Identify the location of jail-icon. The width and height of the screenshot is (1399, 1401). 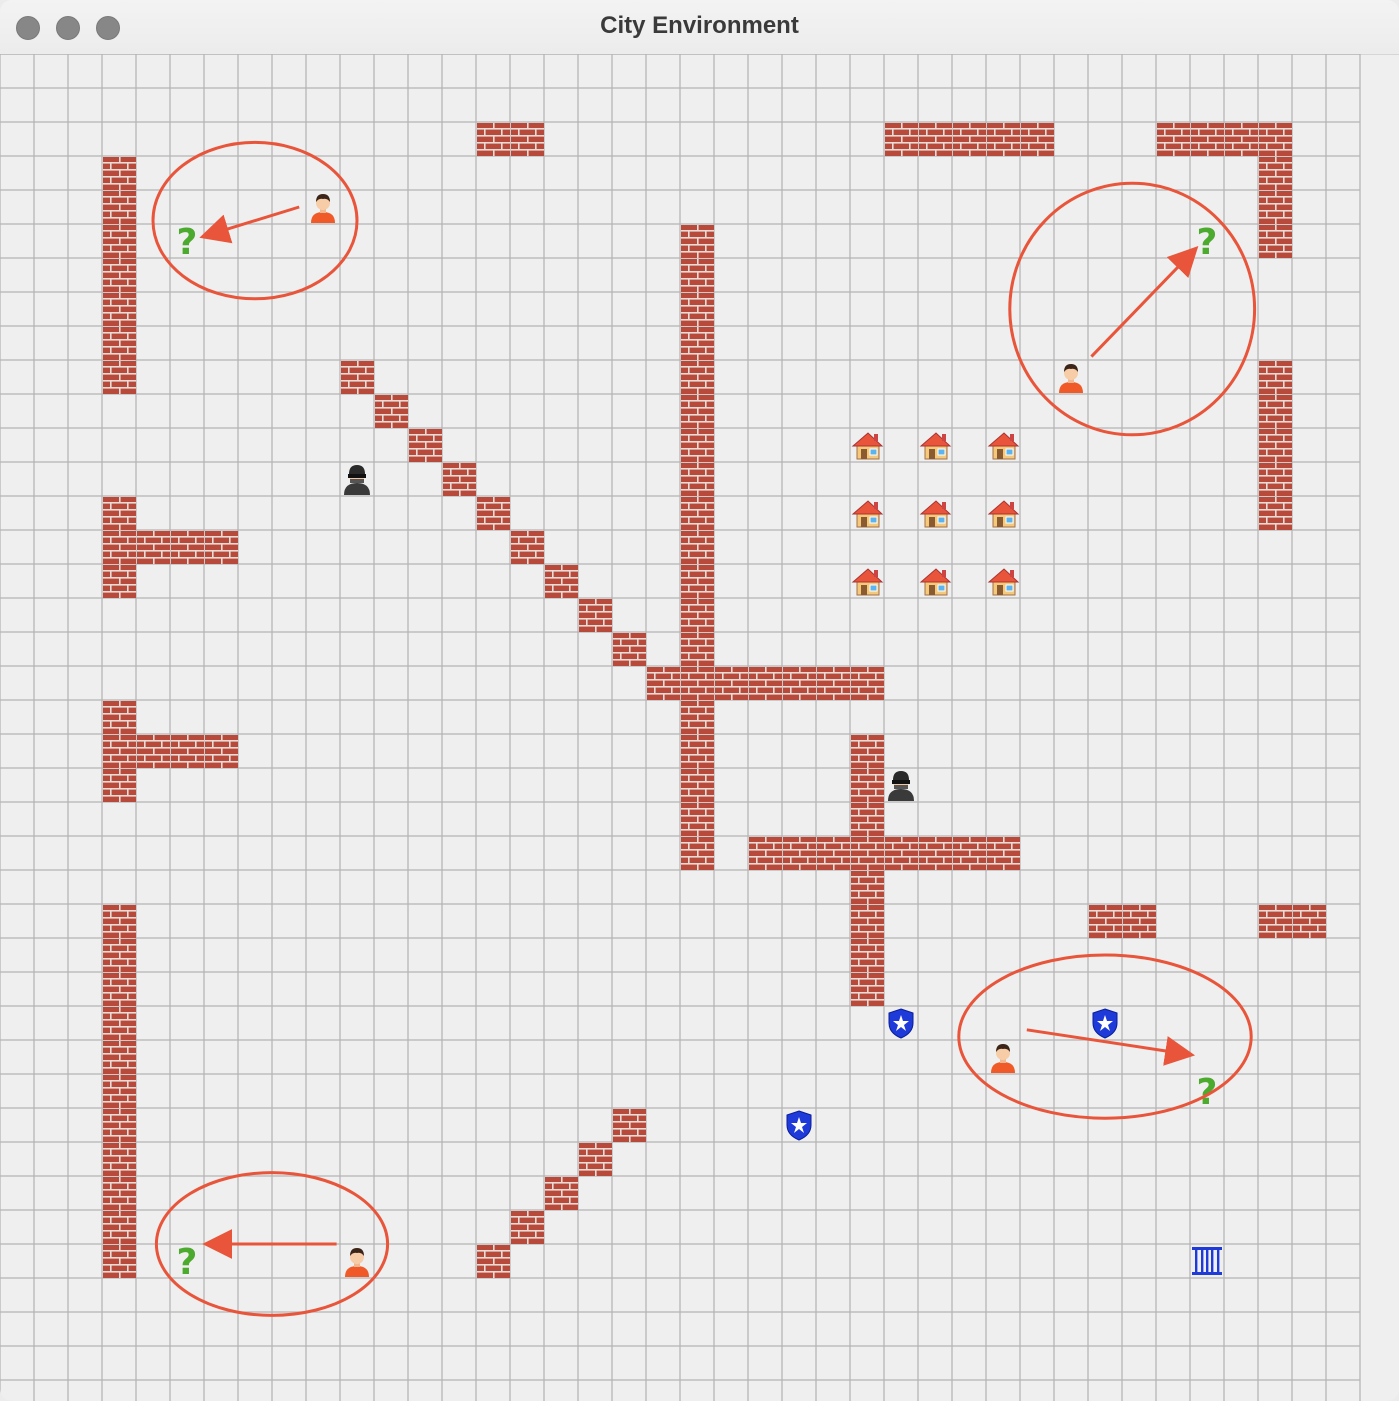
(1207, 1261).